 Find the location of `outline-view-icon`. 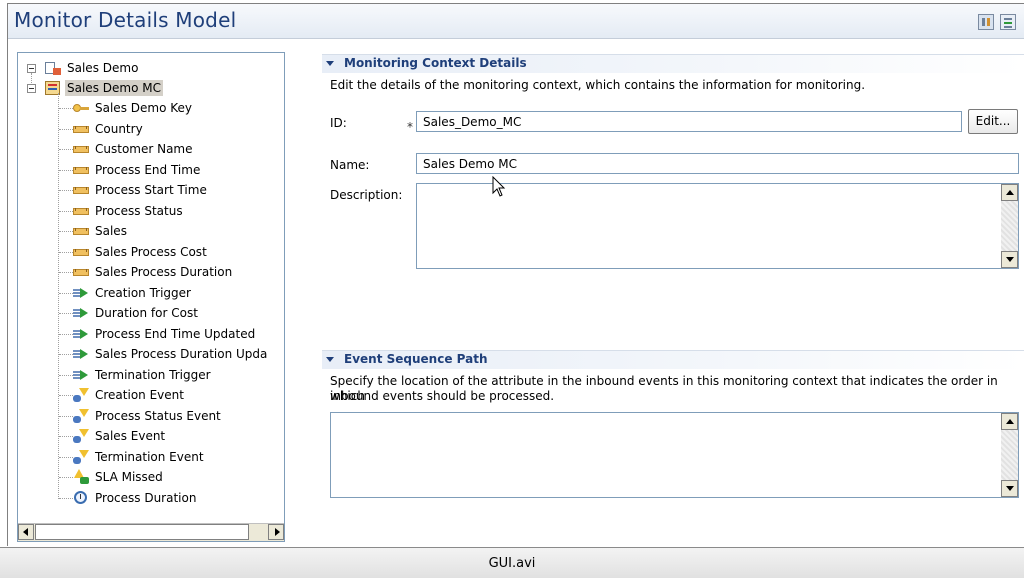

outline-view-icon is located at coordinates (1008, 22).